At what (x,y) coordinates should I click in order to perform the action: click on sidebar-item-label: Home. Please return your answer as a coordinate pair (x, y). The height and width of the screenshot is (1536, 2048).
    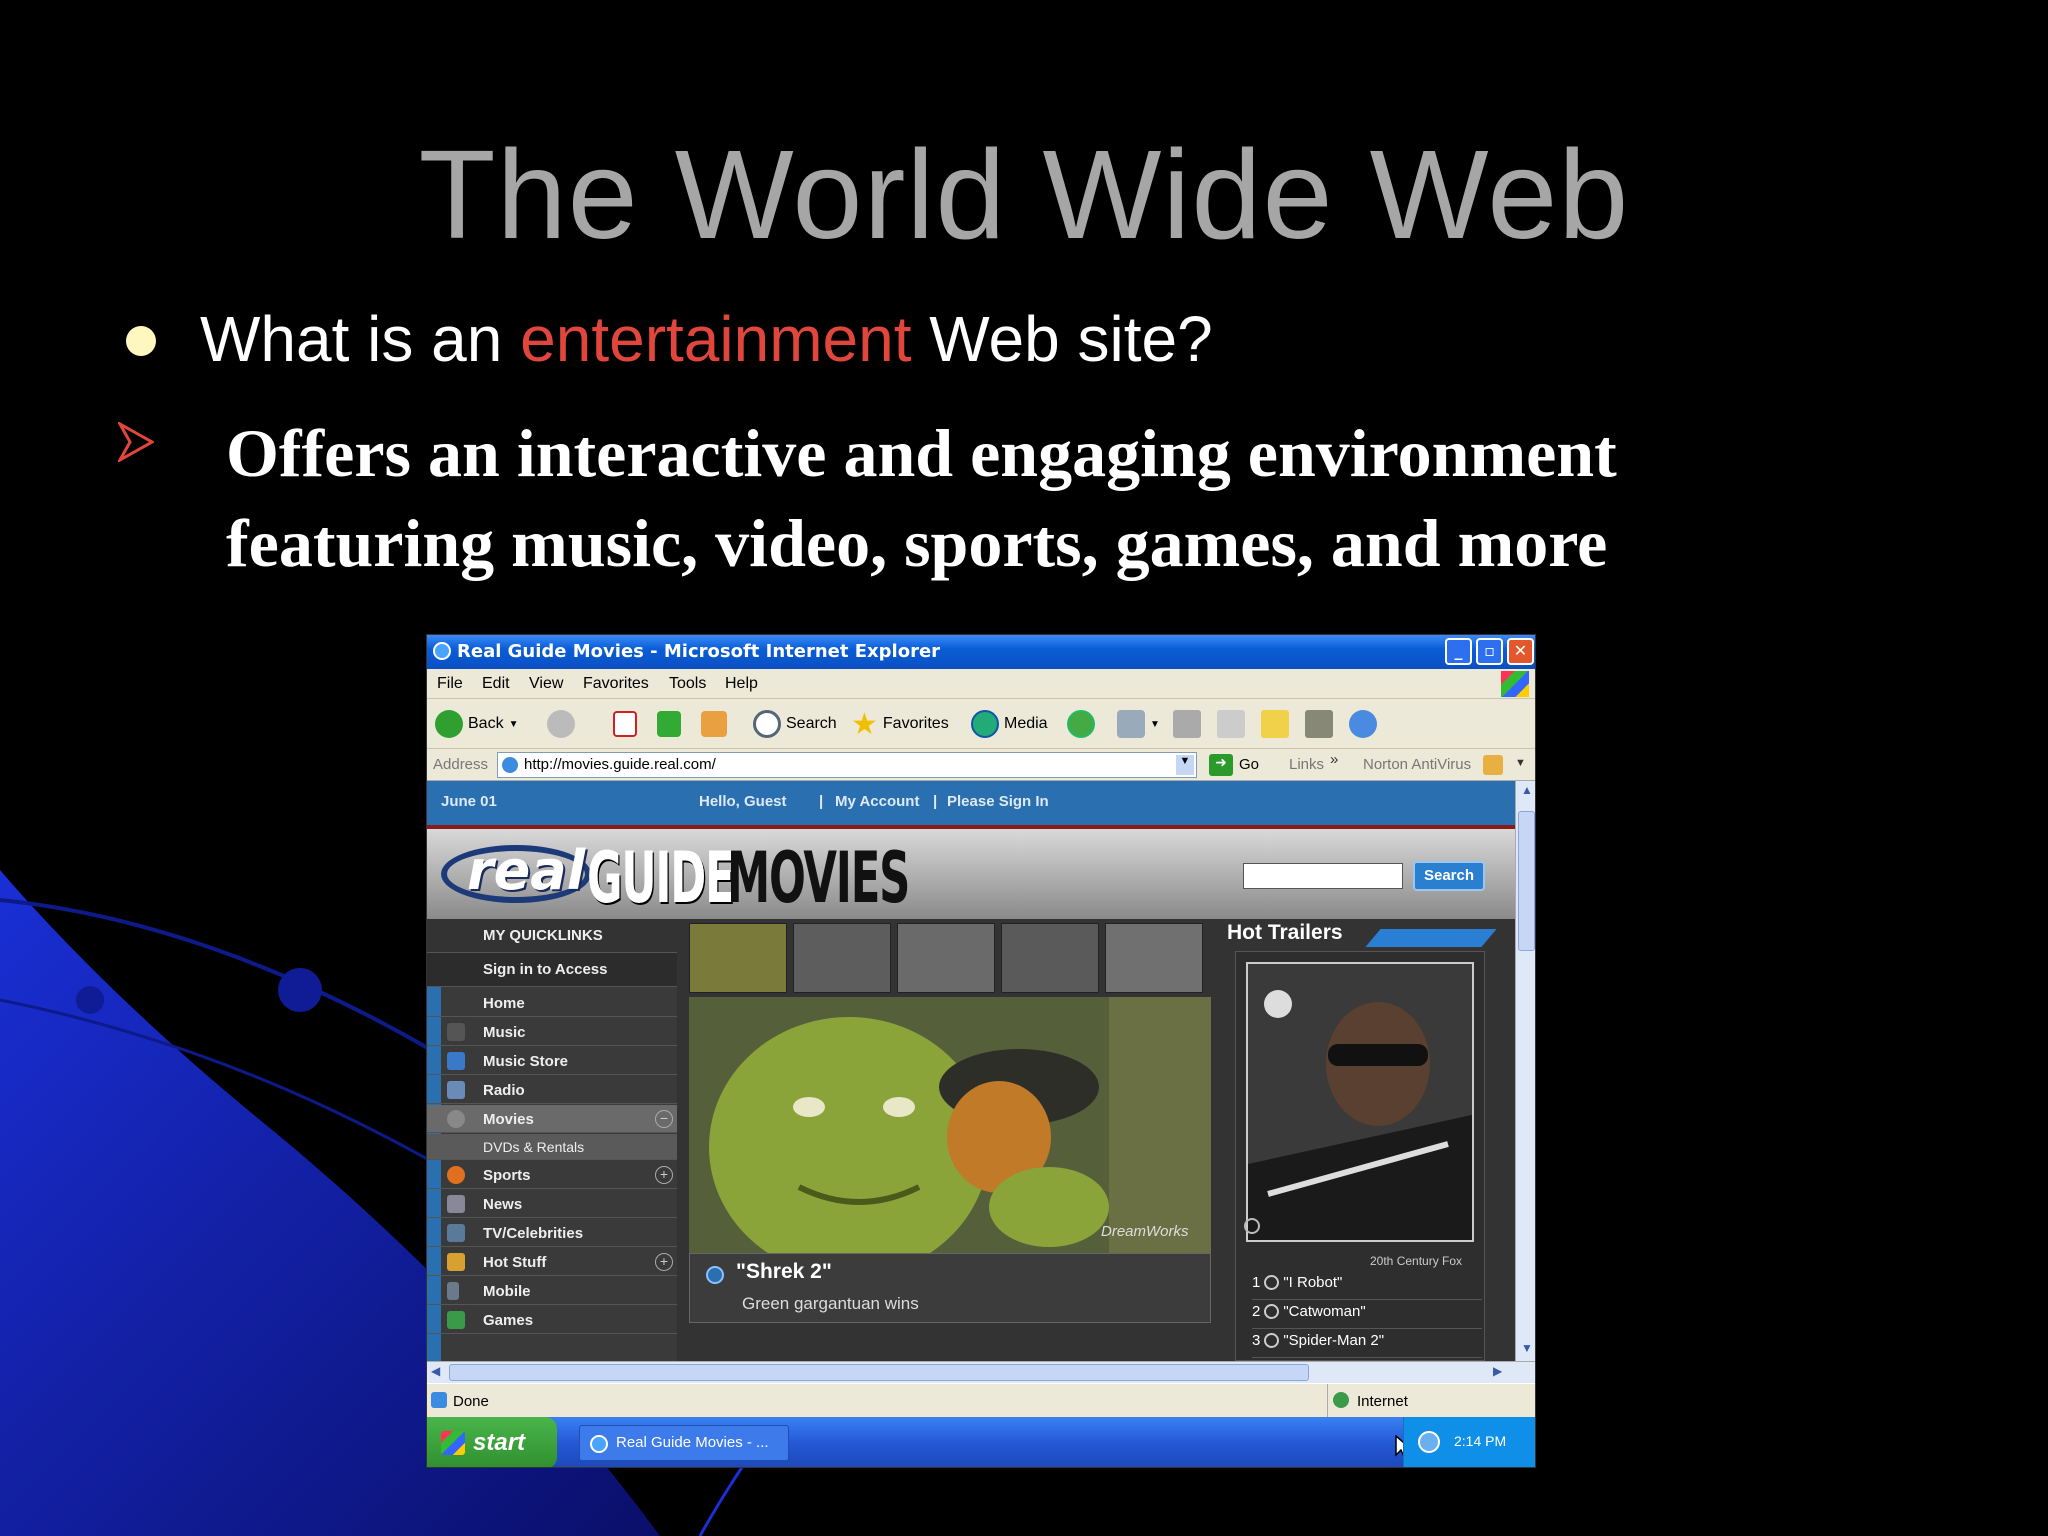
    Looking at the image, I should click on (504, 1003).